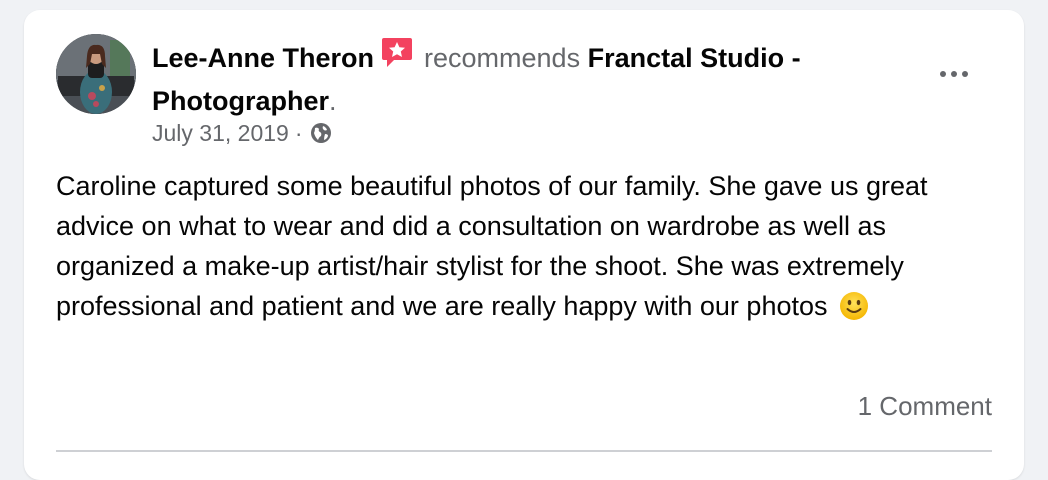 The height and width of the screenshot is (480, 1048). What do you see at coordinates (397, 58) in the screenshot?
I see `recommend-badge-icon` at bounding box center [397, 58].